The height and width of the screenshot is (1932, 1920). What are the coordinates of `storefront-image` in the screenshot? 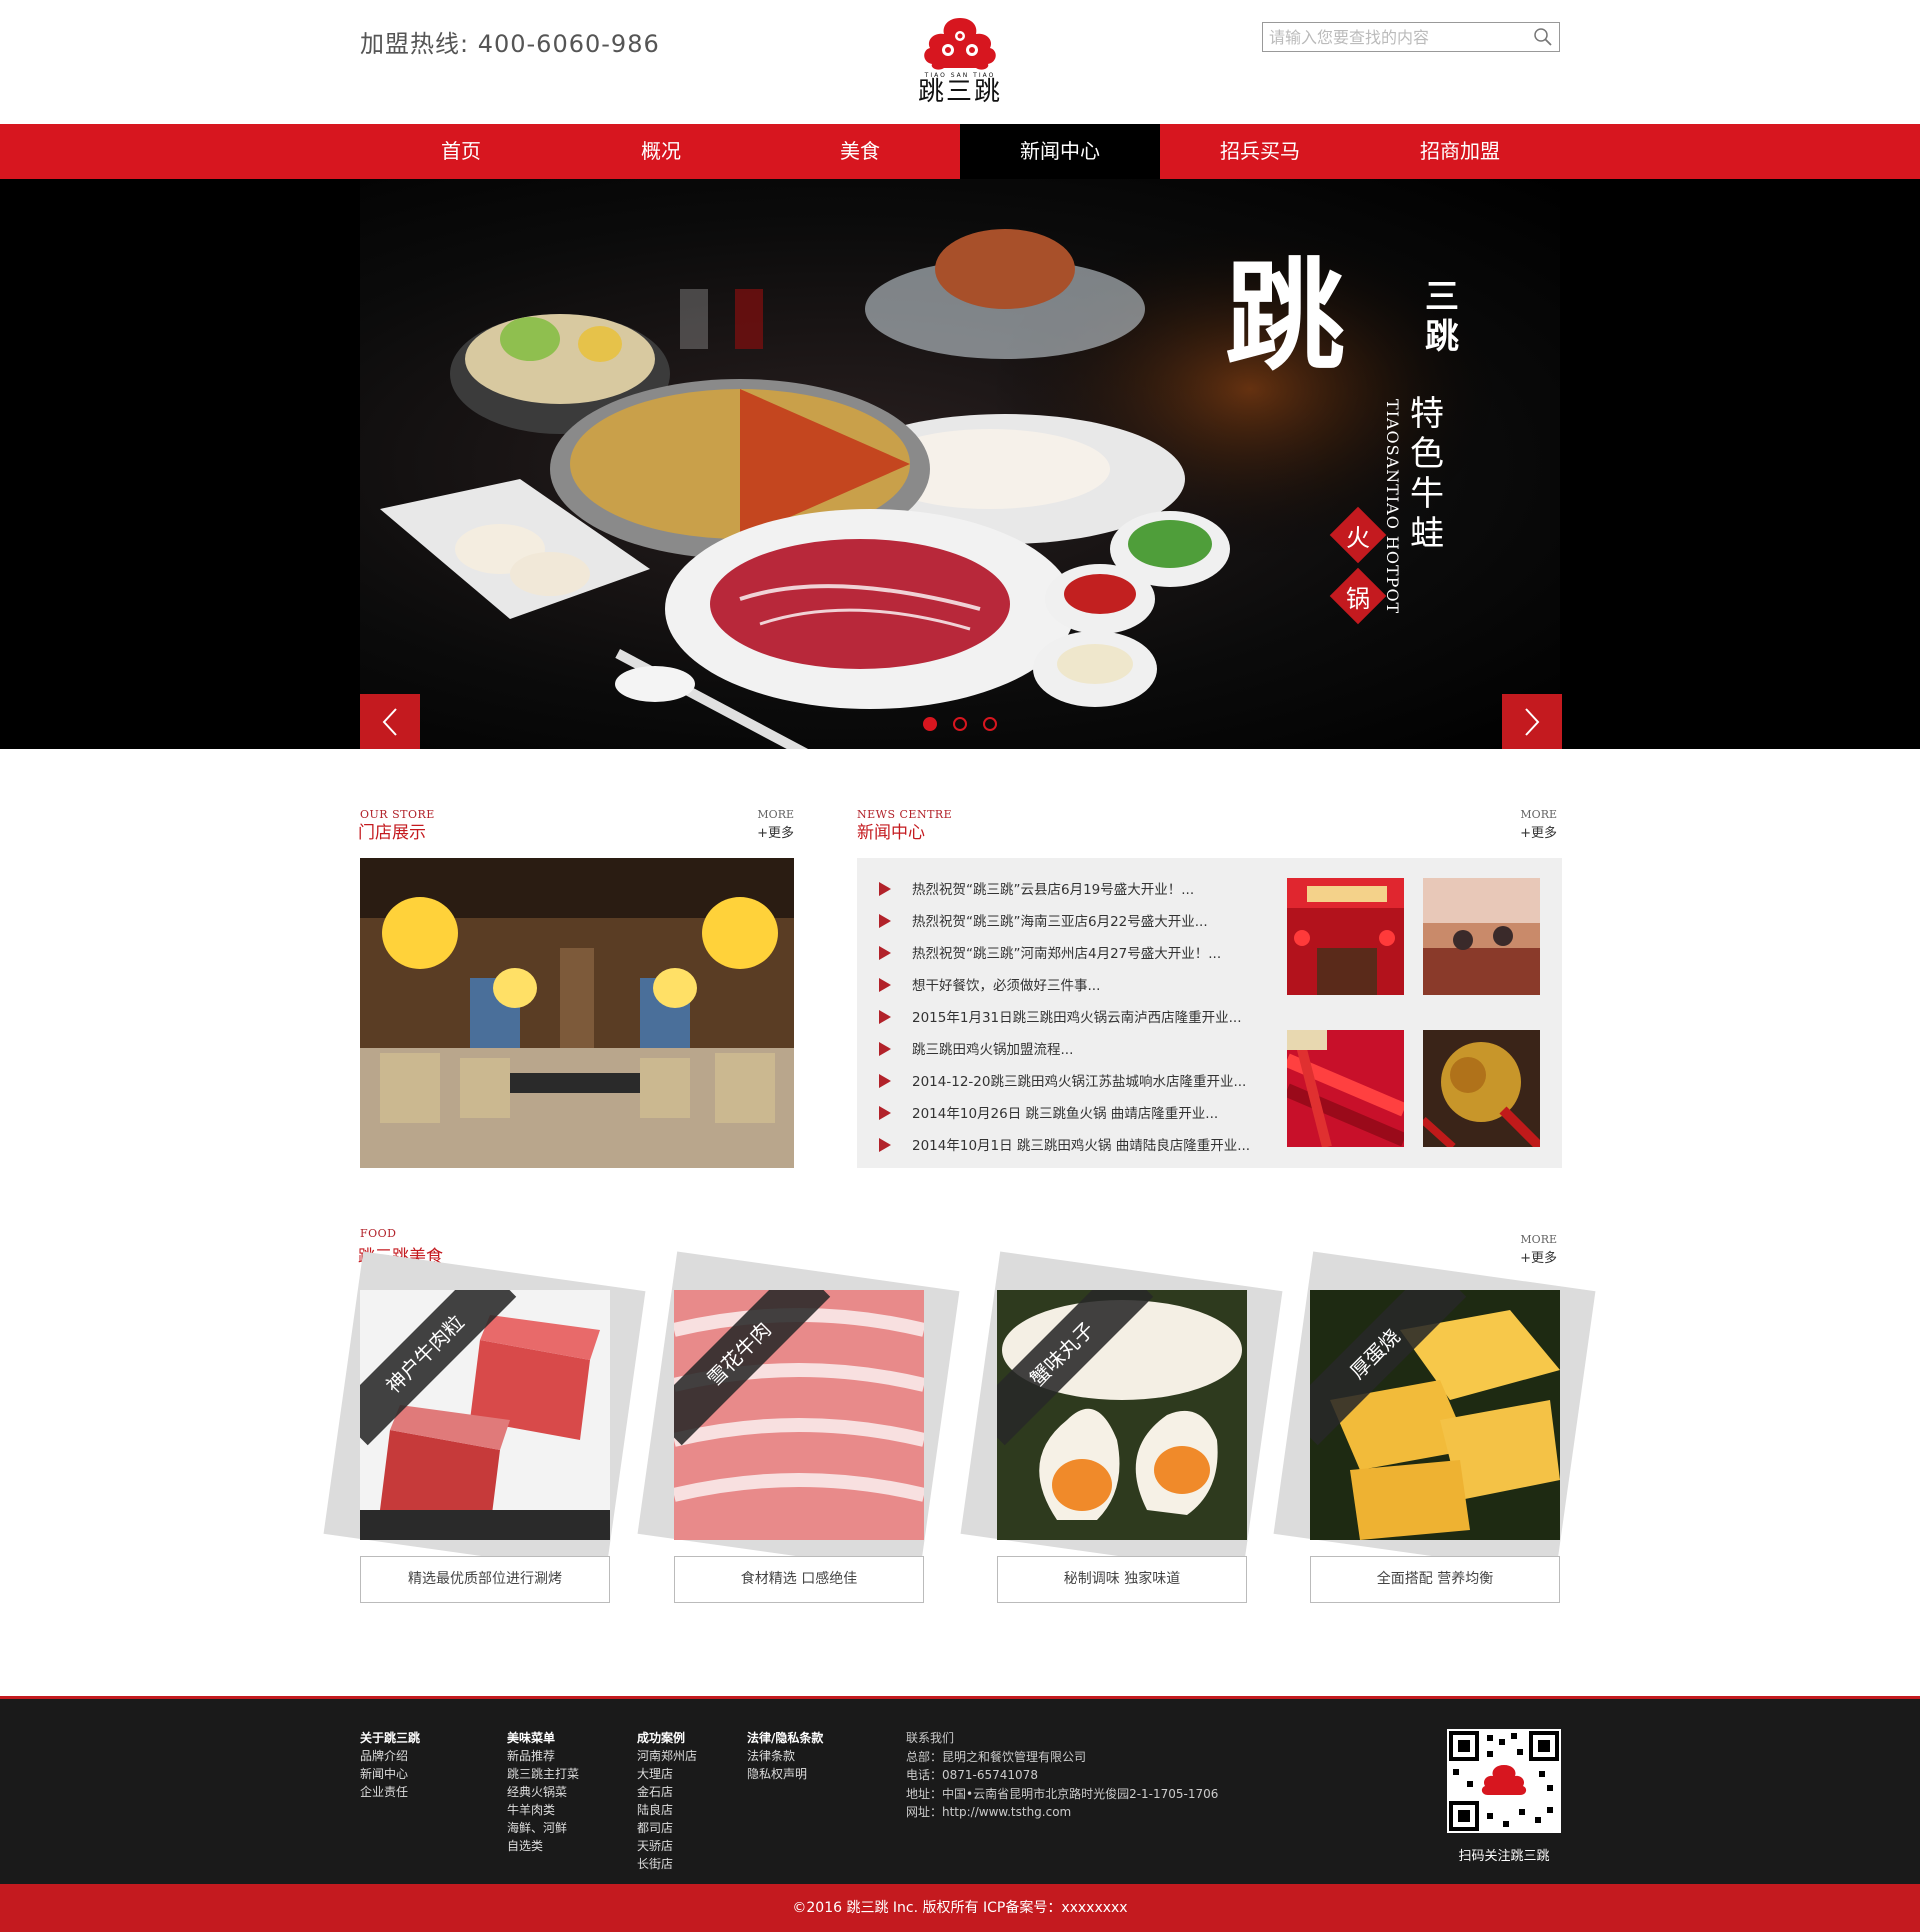 It's located at (1345, 936).